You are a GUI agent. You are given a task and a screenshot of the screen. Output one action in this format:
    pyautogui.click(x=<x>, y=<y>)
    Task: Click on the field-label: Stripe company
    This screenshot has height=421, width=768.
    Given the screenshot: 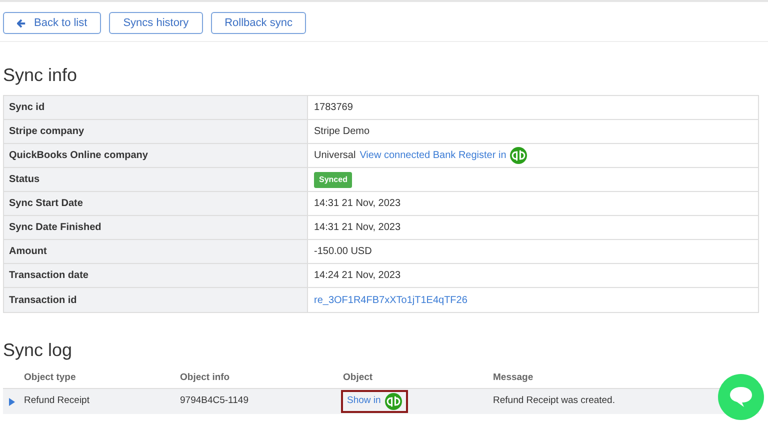 What is the action you would take?
    pyautogui.click(x=46, y=132)
    